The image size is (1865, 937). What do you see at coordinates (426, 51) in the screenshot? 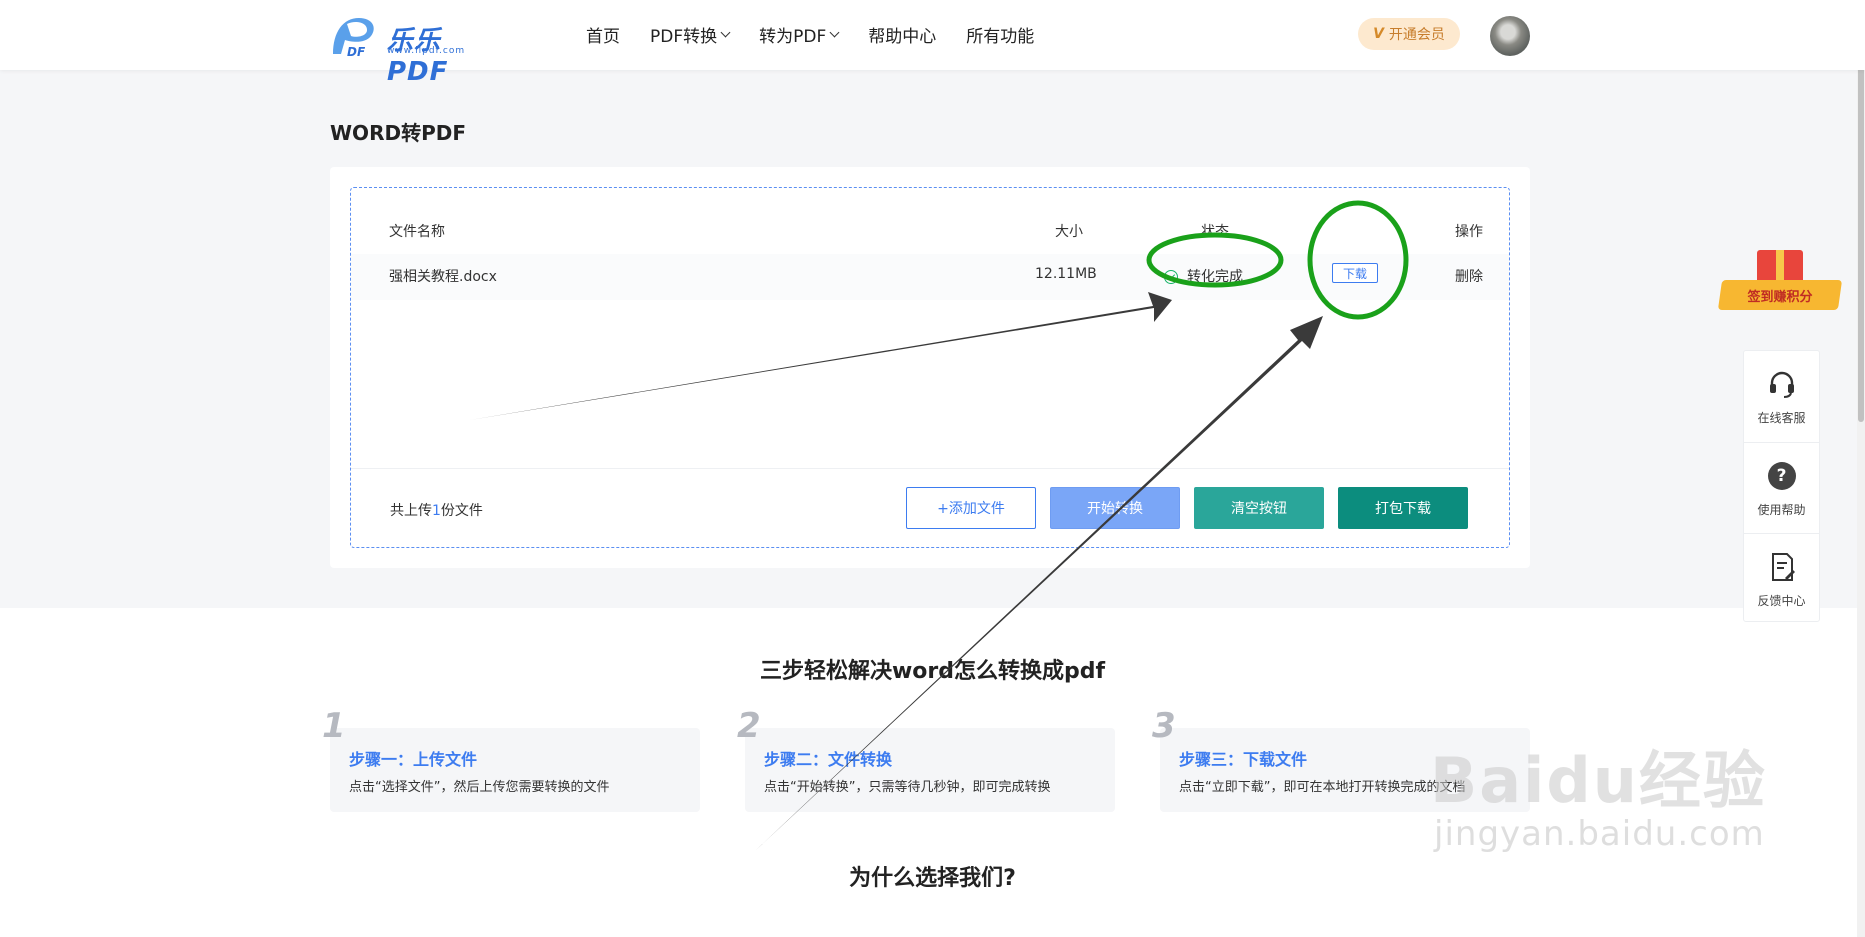
I see `logo-url: www.llpdf.com` at bounding box center [426, 51].